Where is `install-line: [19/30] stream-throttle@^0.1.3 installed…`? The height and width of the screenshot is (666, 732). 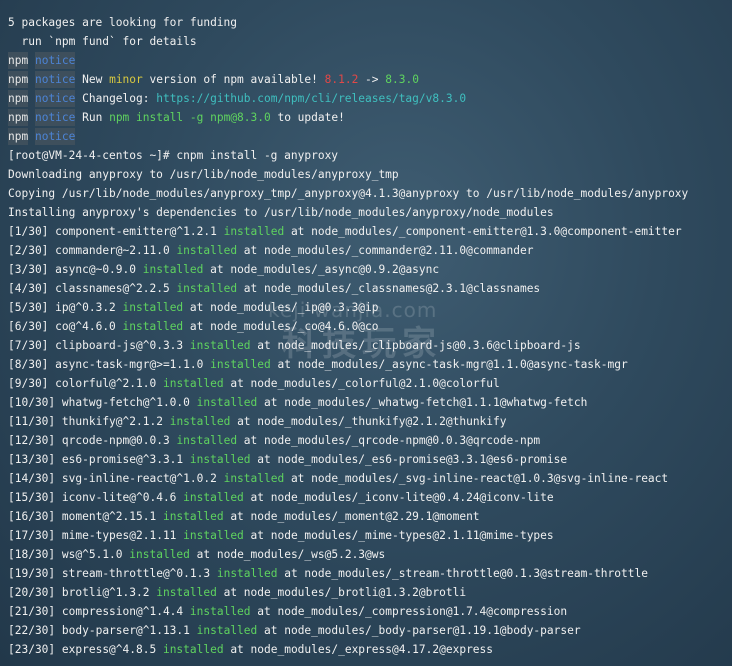
install-line: [19/30] stream-throttle@^0.1.3 installed… is located at coordinates (328, 573).